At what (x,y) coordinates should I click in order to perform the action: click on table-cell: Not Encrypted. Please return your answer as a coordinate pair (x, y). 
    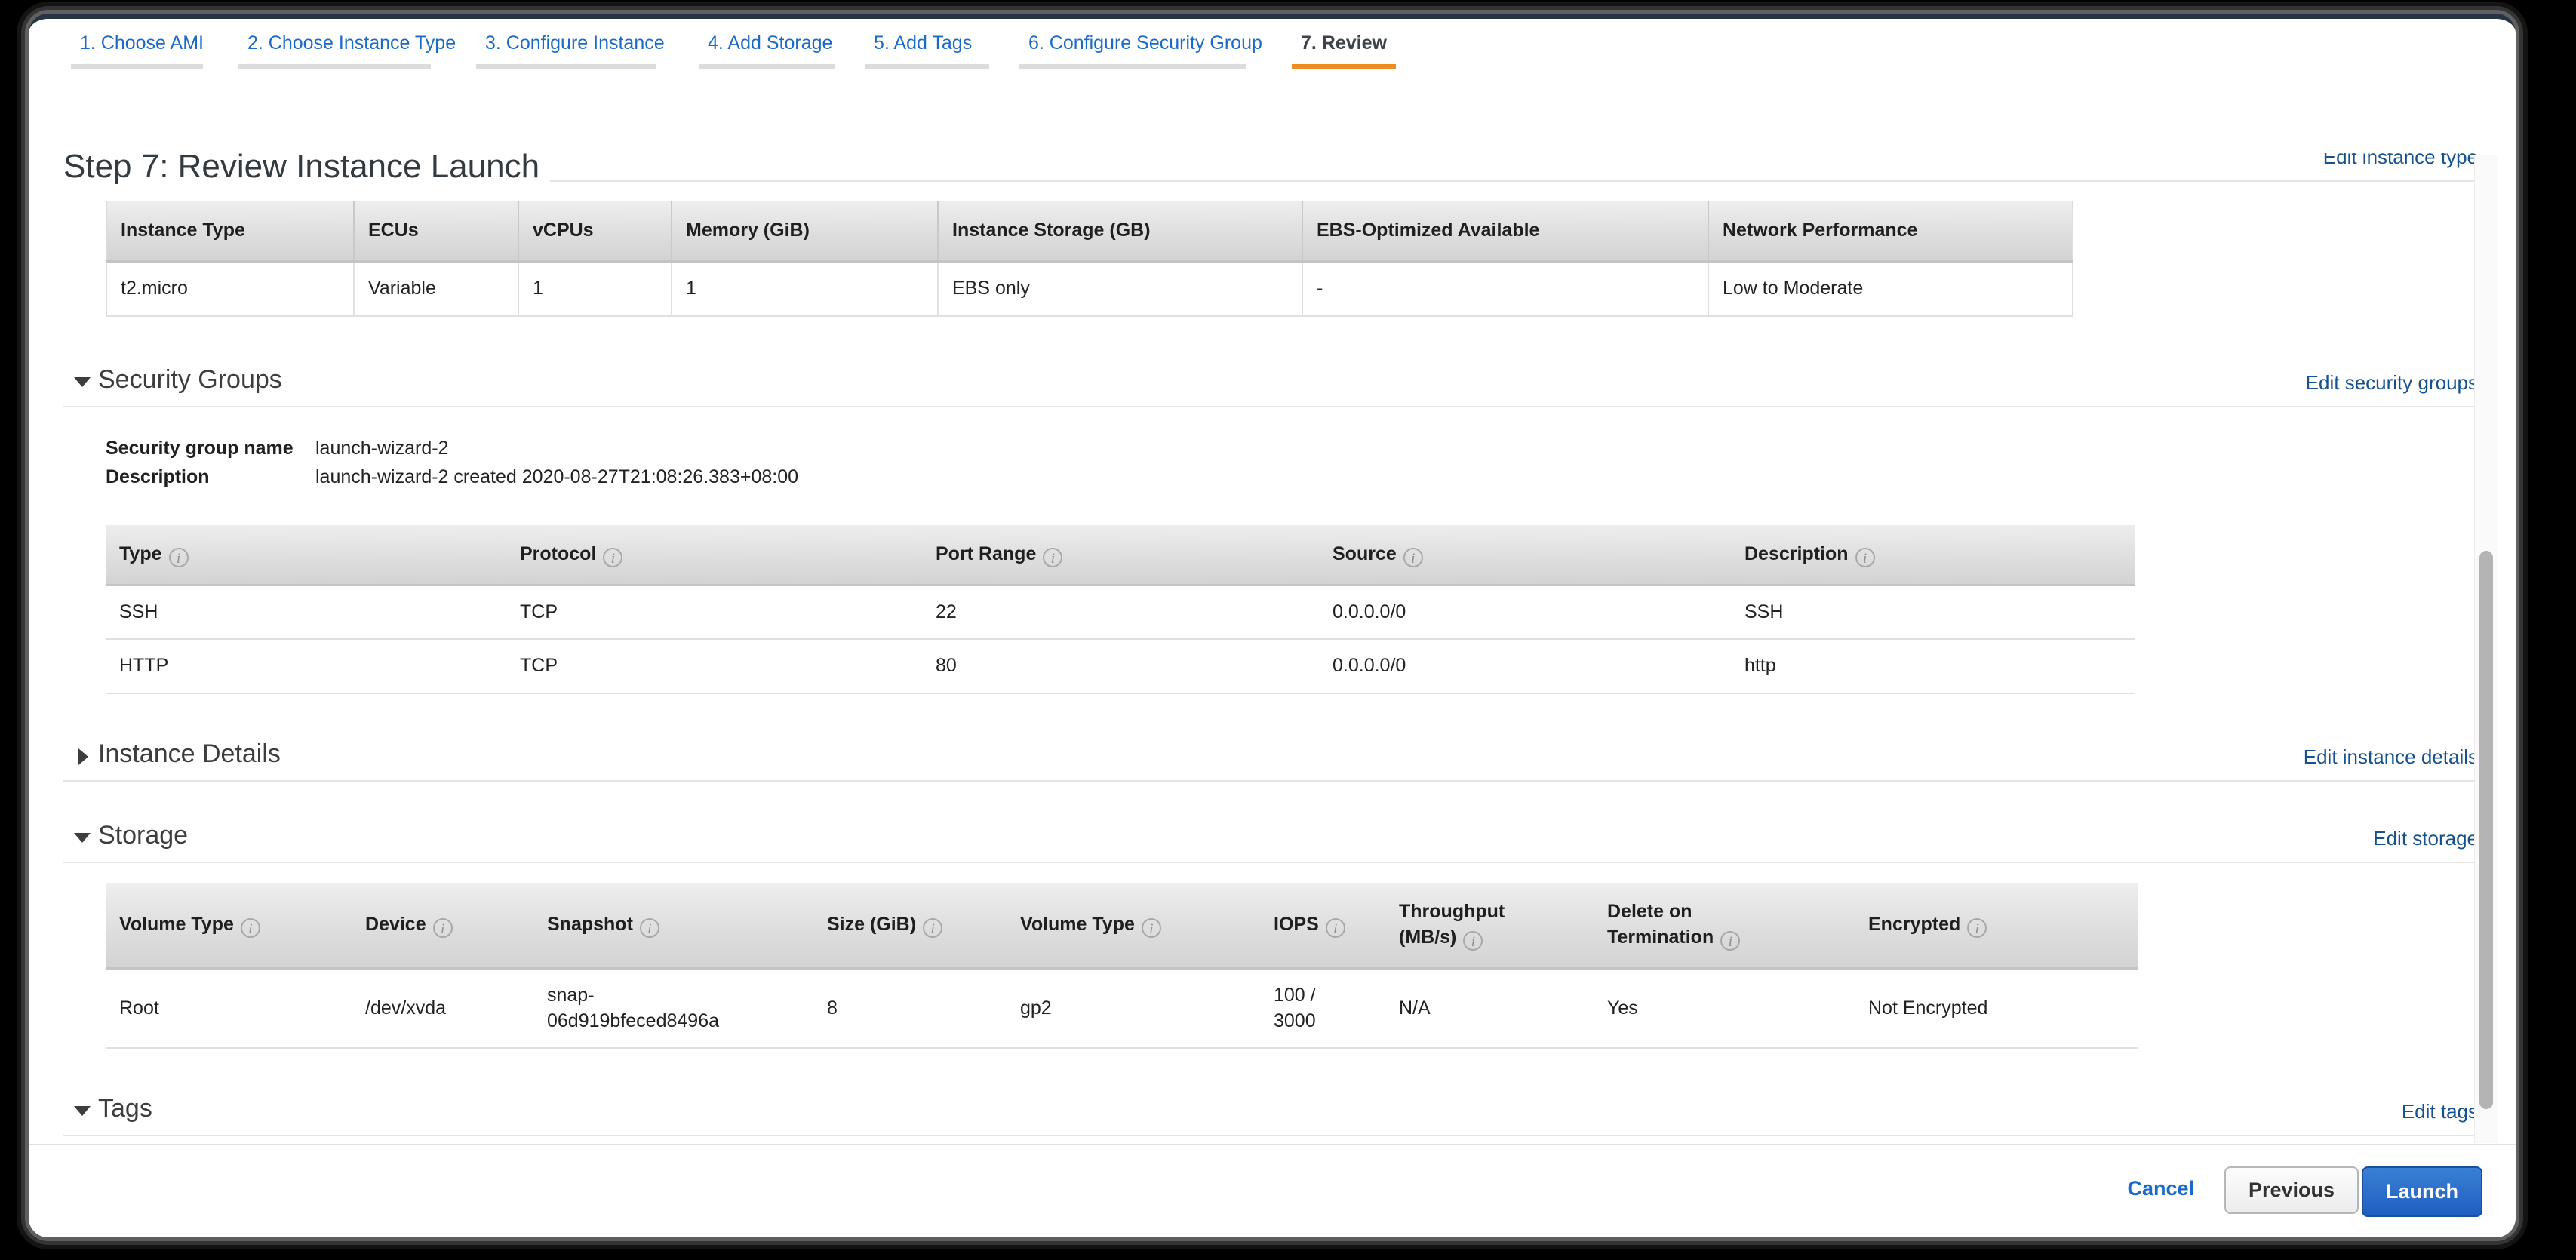
    Looking at the image, I should click on (1996, 1008).